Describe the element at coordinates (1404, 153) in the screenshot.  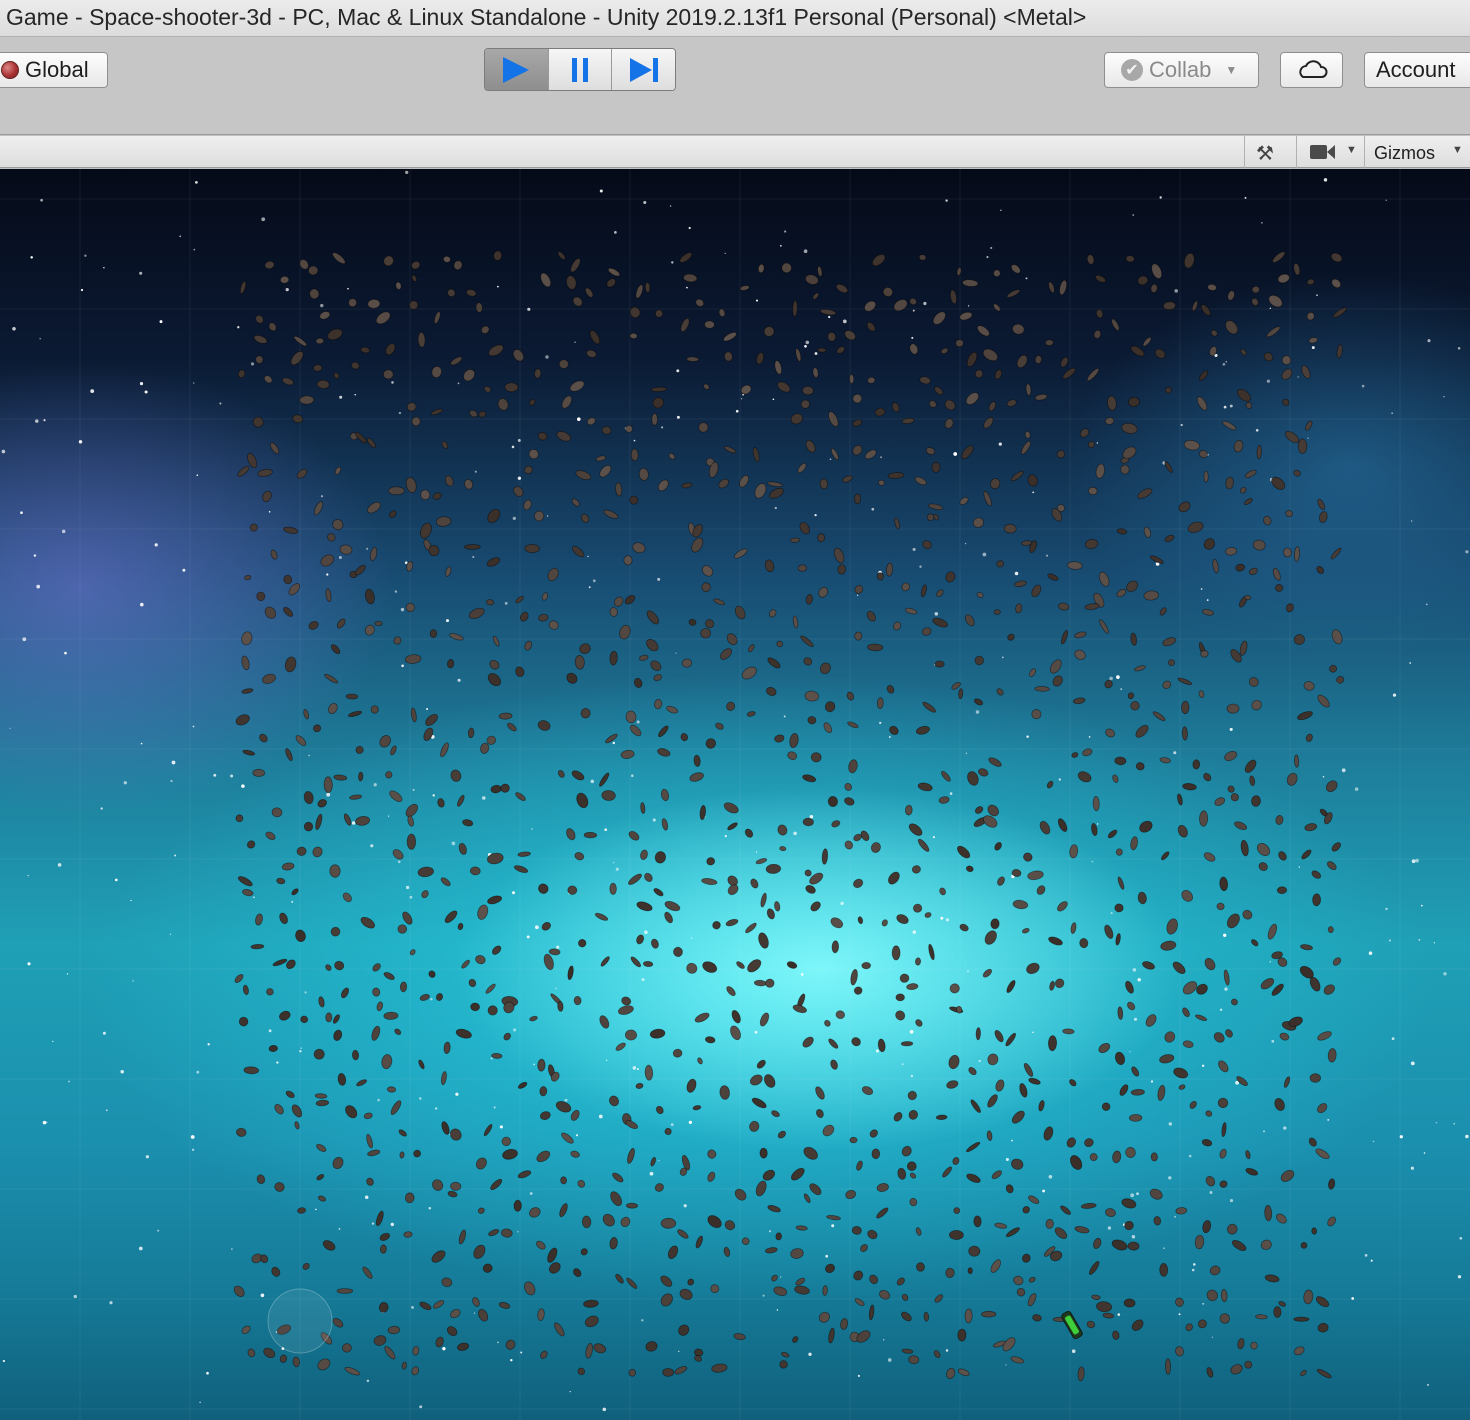
I see `gizmos-button: Gizmos` at that location.